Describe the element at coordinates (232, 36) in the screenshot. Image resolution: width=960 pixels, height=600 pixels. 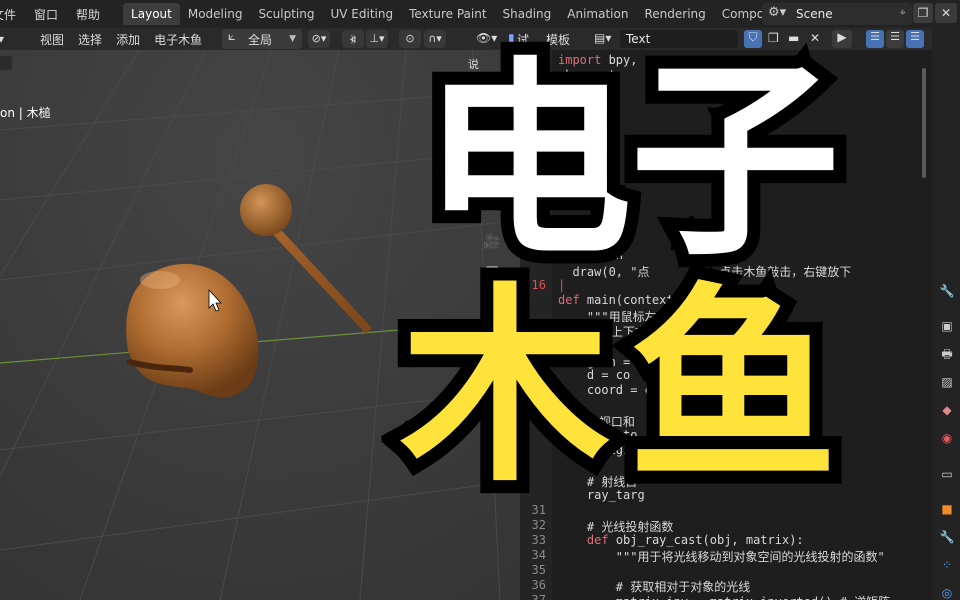
I see `orientation-icon: ⟀` at that location.